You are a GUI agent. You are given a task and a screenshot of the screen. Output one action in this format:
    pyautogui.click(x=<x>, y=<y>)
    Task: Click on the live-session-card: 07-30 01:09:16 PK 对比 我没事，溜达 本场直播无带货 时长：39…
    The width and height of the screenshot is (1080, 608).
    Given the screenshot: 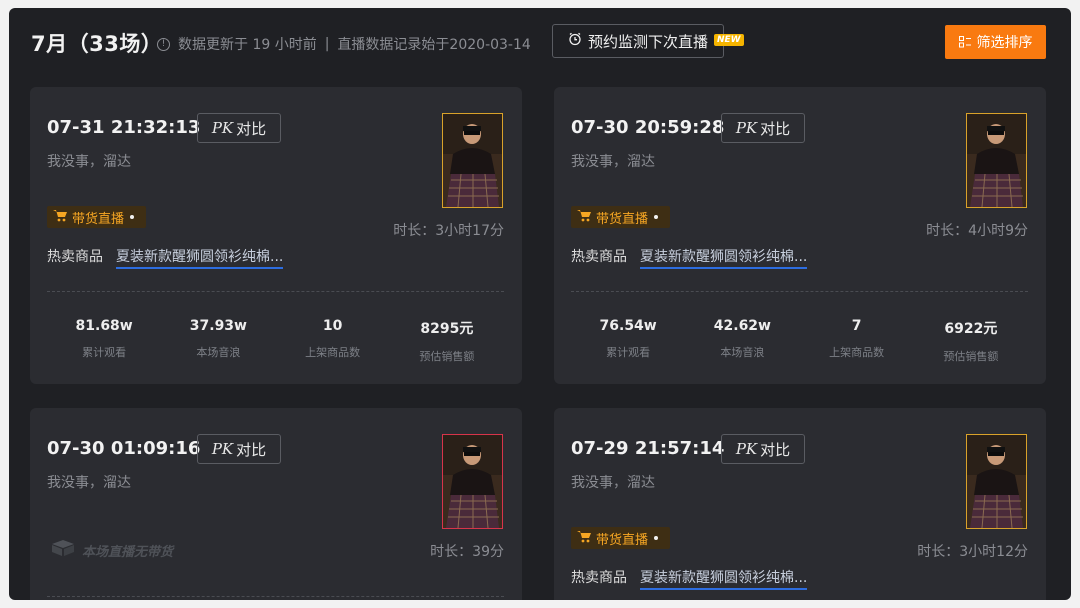 What is the action you would take?
    pyautogui.click(x=276, y=504)
    